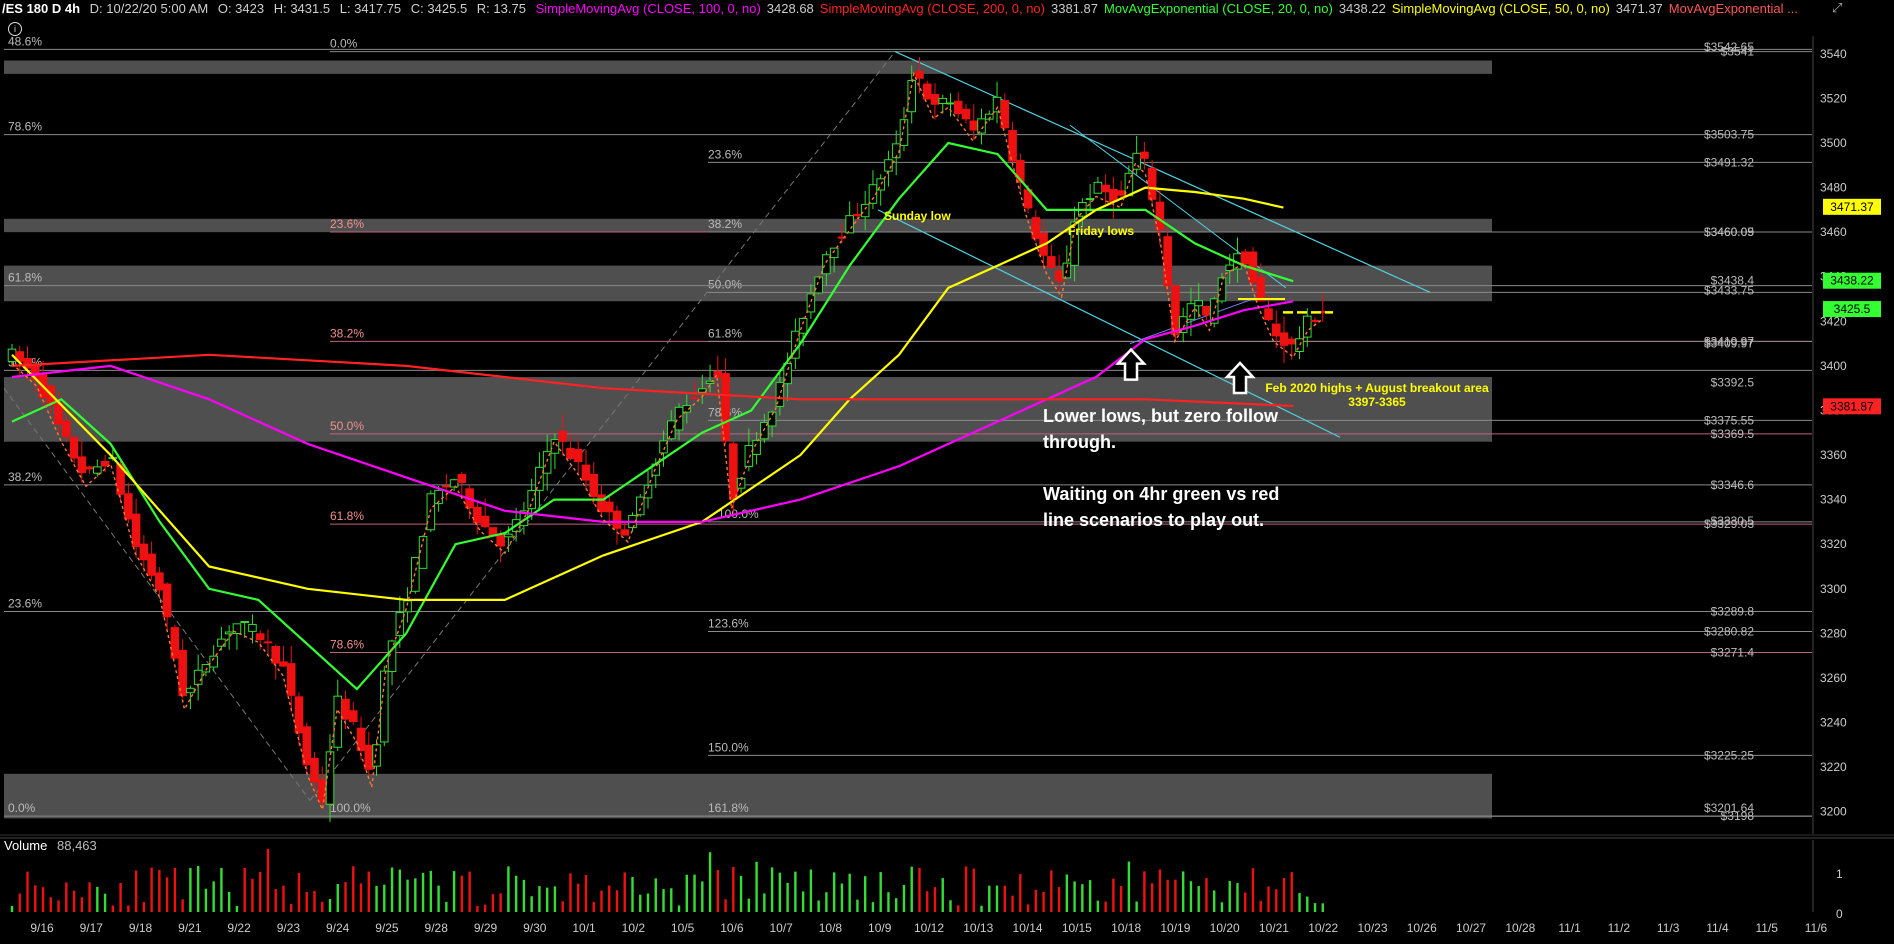 The width and height of the screenshot is (1894, 944). What do you see at coordinates (1833, 544) in the screenshot?
I see `y-tick-label: 3320` at bounding box center [1833, 544].